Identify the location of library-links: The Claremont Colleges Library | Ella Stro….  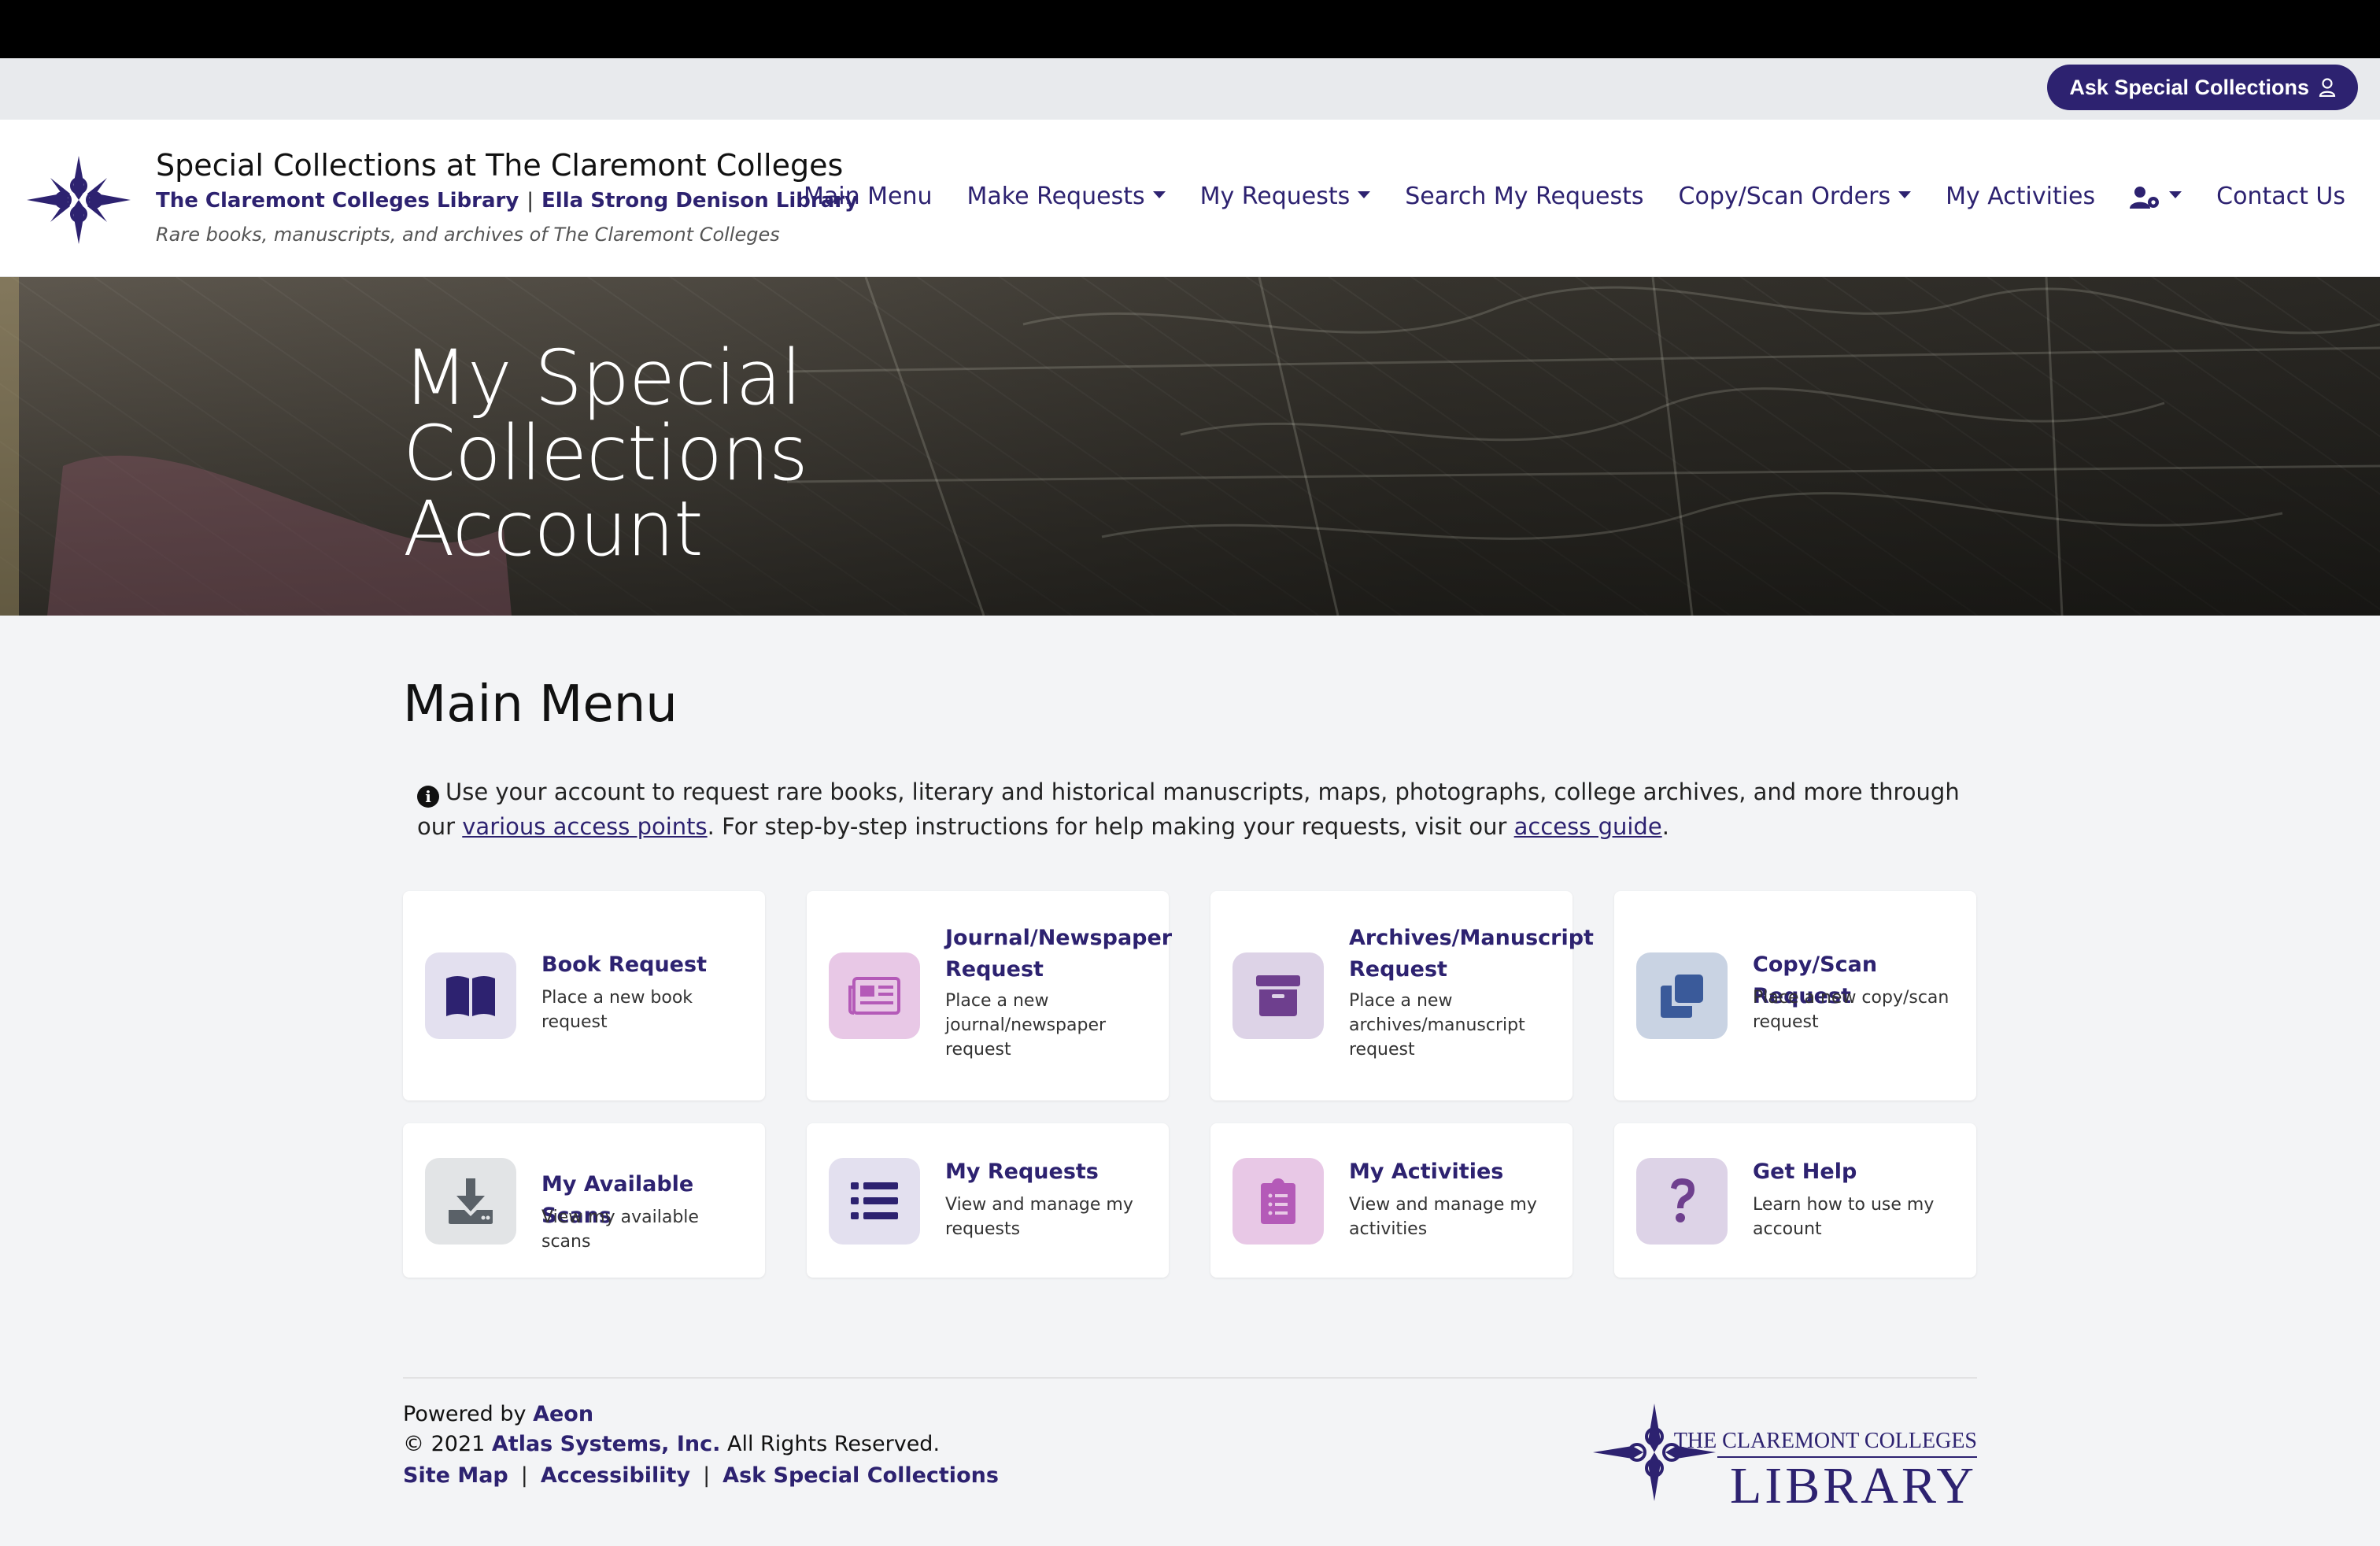
(507, 201).